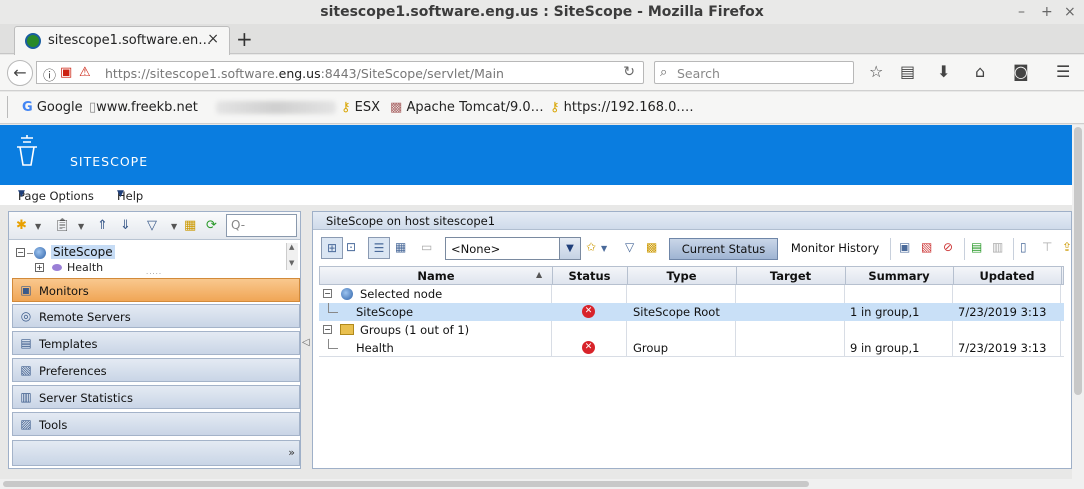 Image resolution: width=1084 pixels, height=489 pixels. What do you see at coordinates (907, 71) in the screenshot?
I see `reading-list-icon: ▤` at bounding box center [907, 71].